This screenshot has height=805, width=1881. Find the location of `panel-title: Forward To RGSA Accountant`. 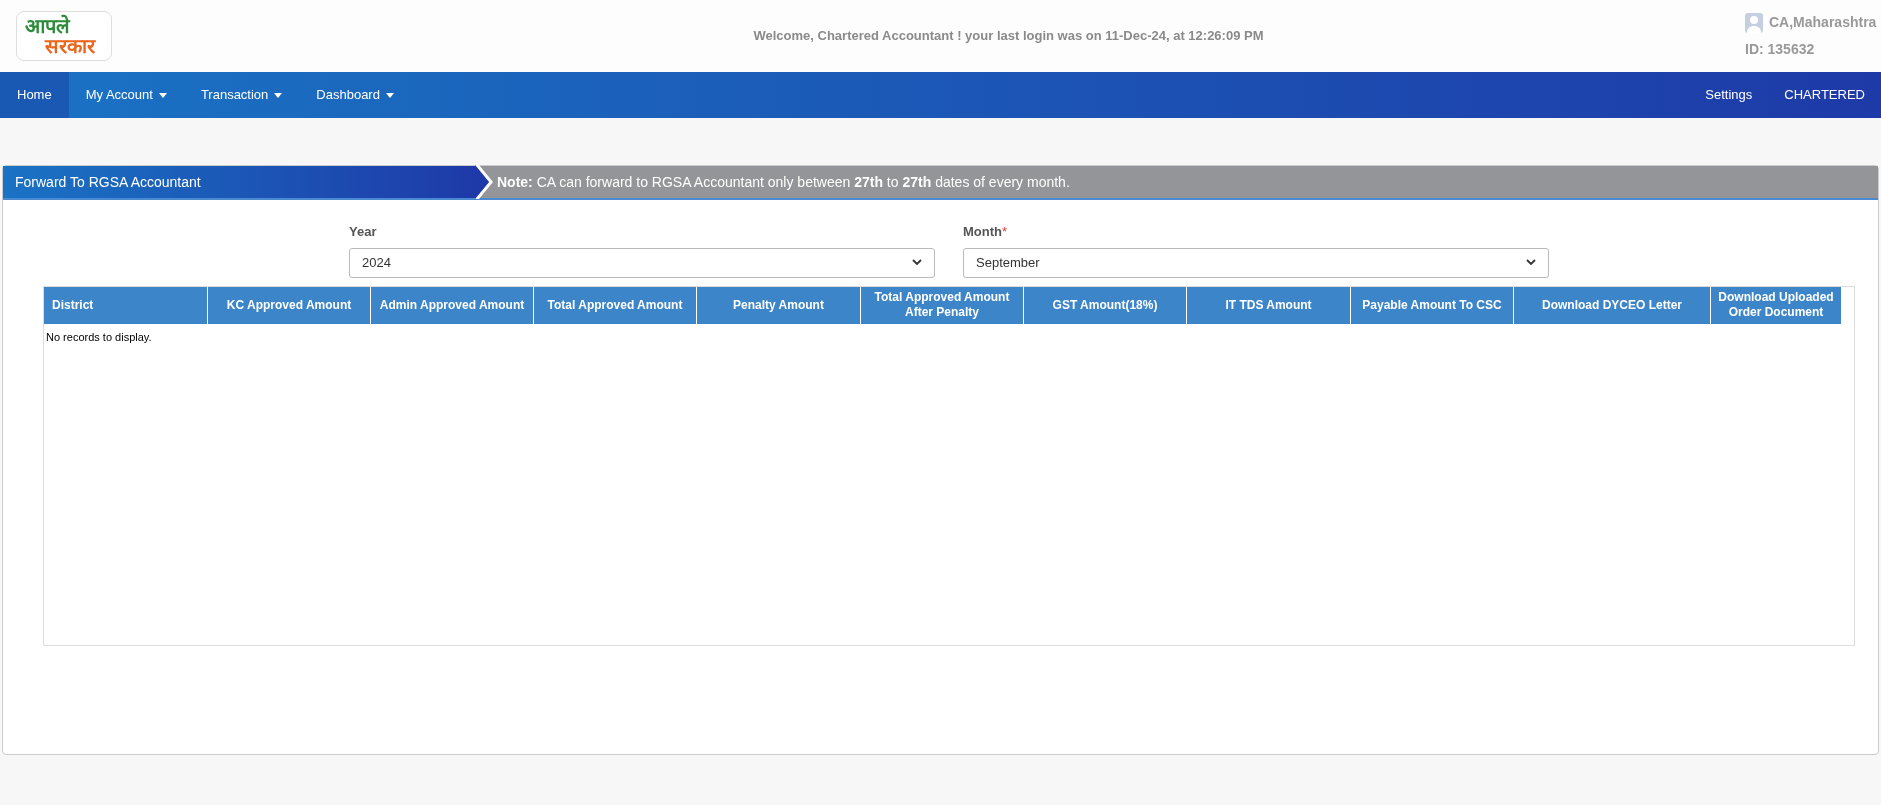

panel-title: Forward To RGSA Accountant is located at coordinates (108, 182).